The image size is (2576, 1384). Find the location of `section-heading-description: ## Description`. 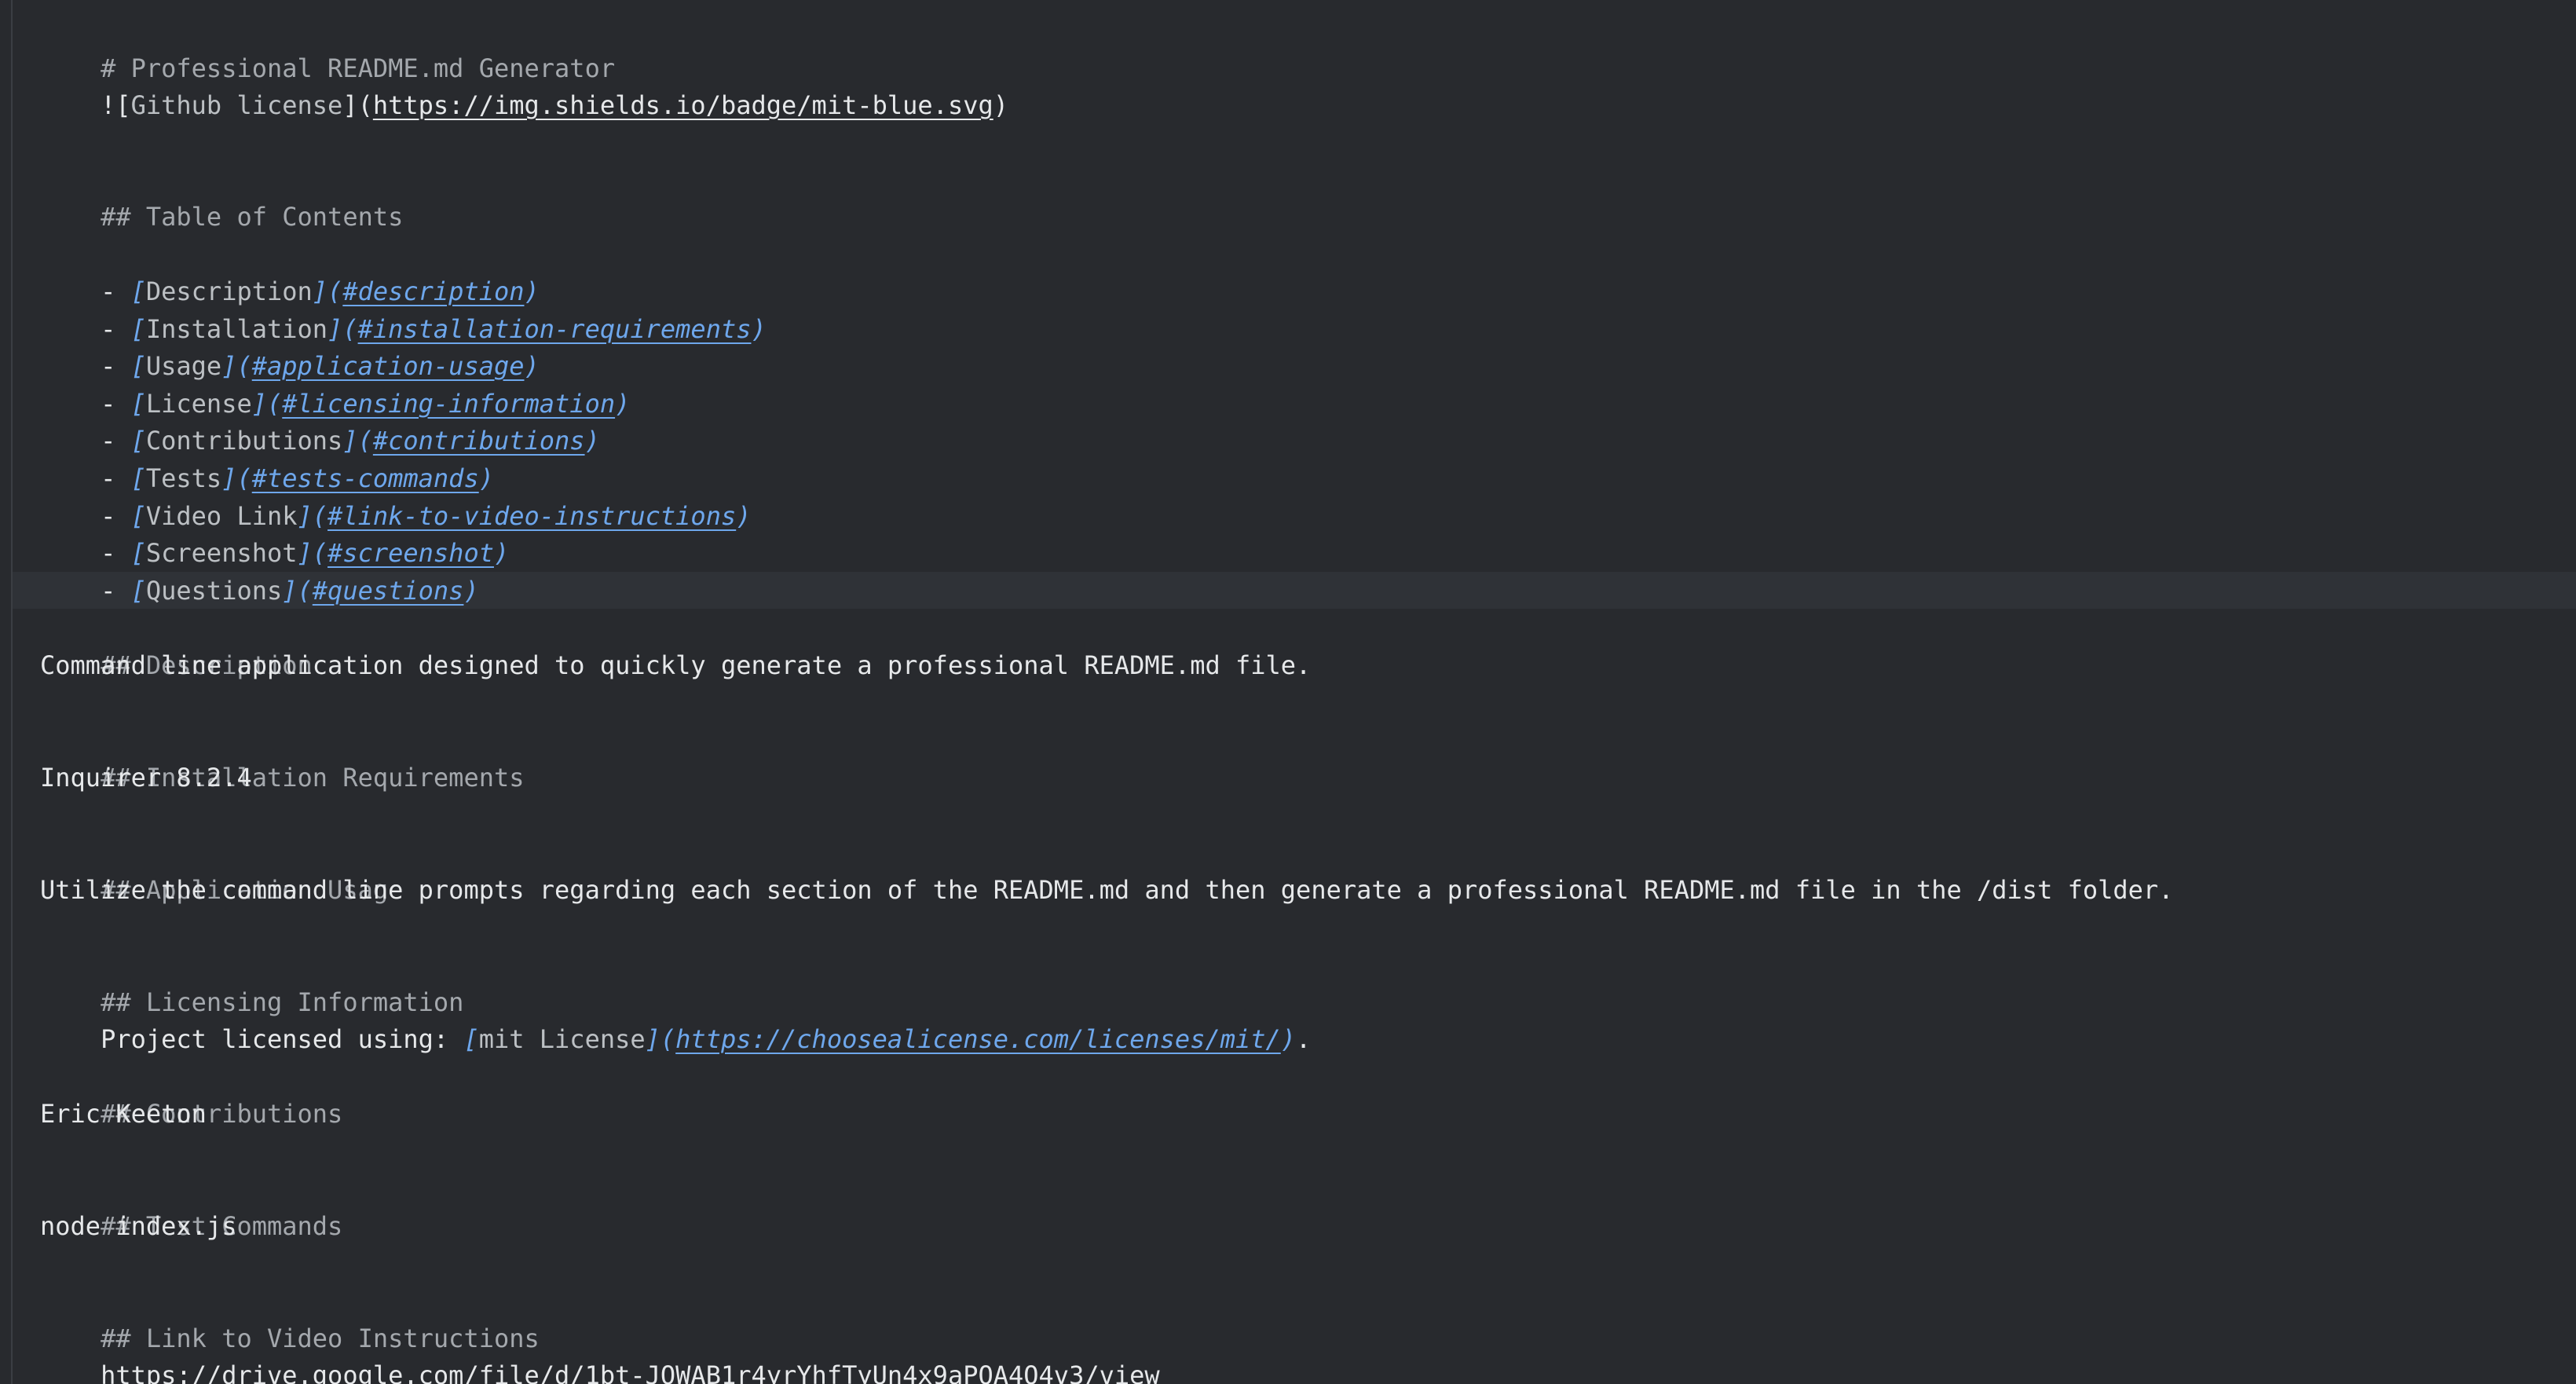

section-heading-description: ## Description is located at coordinates (176, 644).